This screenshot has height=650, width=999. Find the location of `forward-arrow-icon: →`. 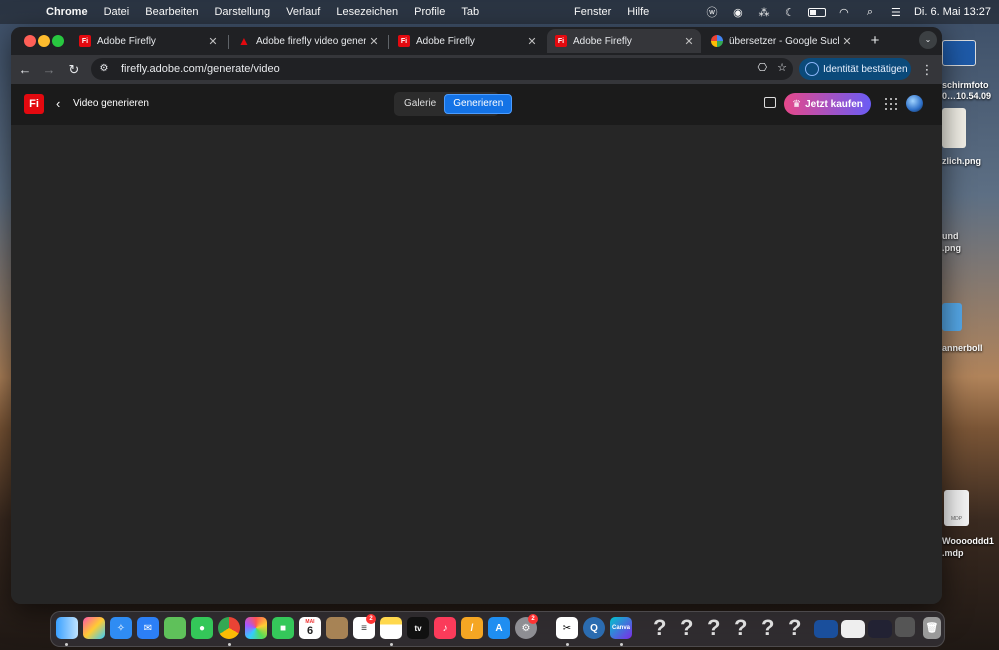

forward-arrow-icon: → is located at coordinates (49, 70).